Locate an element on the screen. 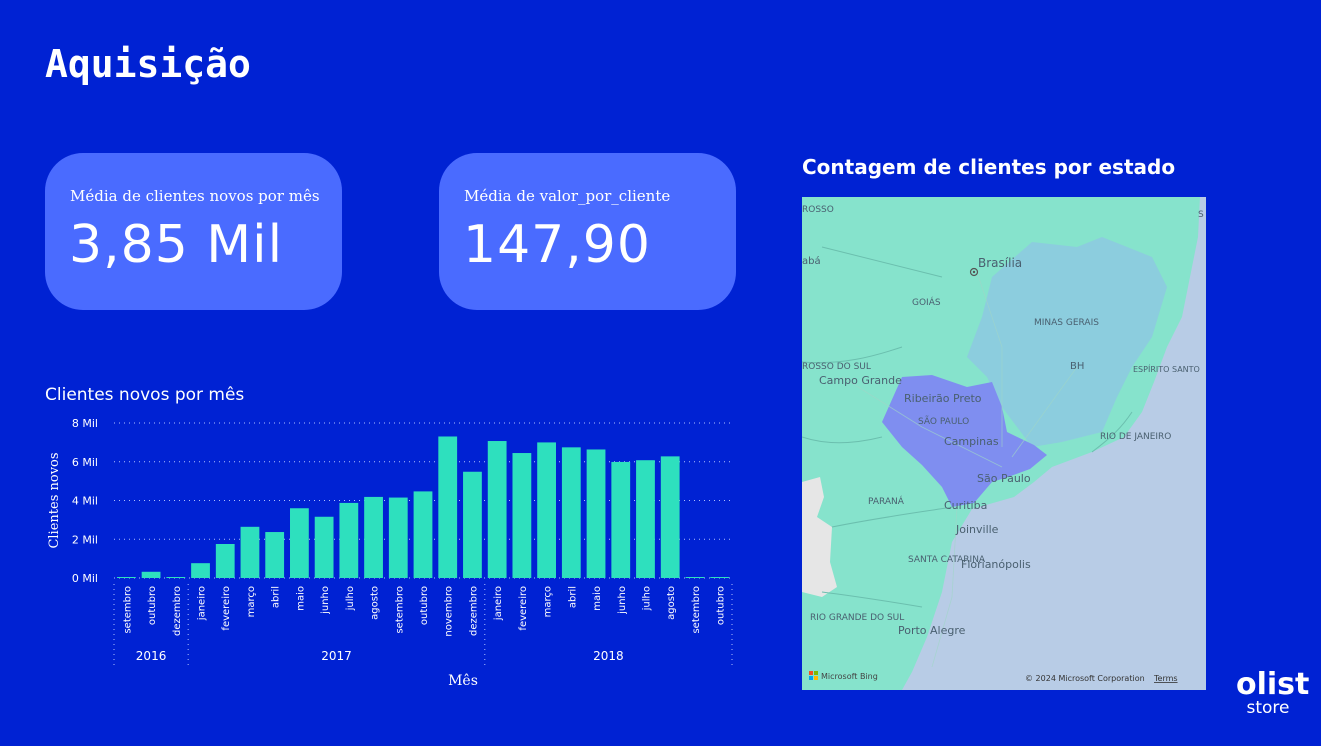 The height and width of the screenshot is (746, 1321). y-tick-label: 8 Mil is located at coordinates (85, 423).